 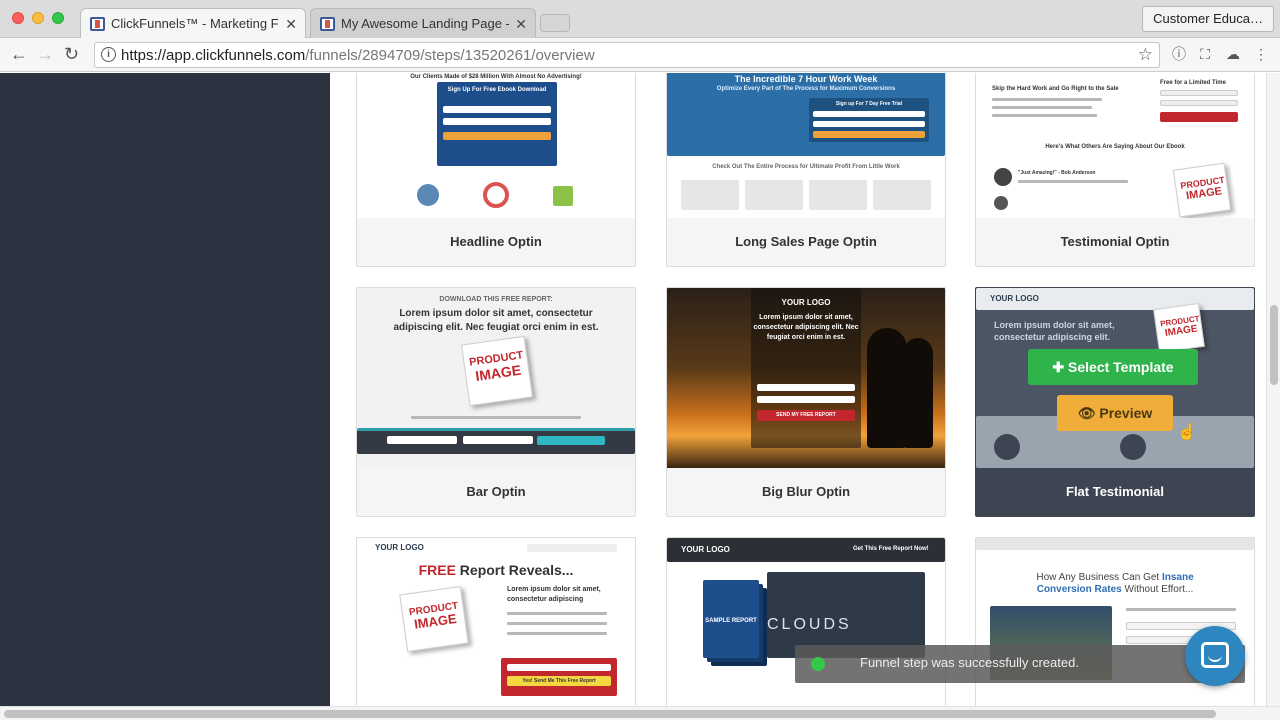 What do you see at coordinates (1115, 241) in the screenshot?
I see `template-name: Testimonial Optin` at bounding box center [1115, 241].